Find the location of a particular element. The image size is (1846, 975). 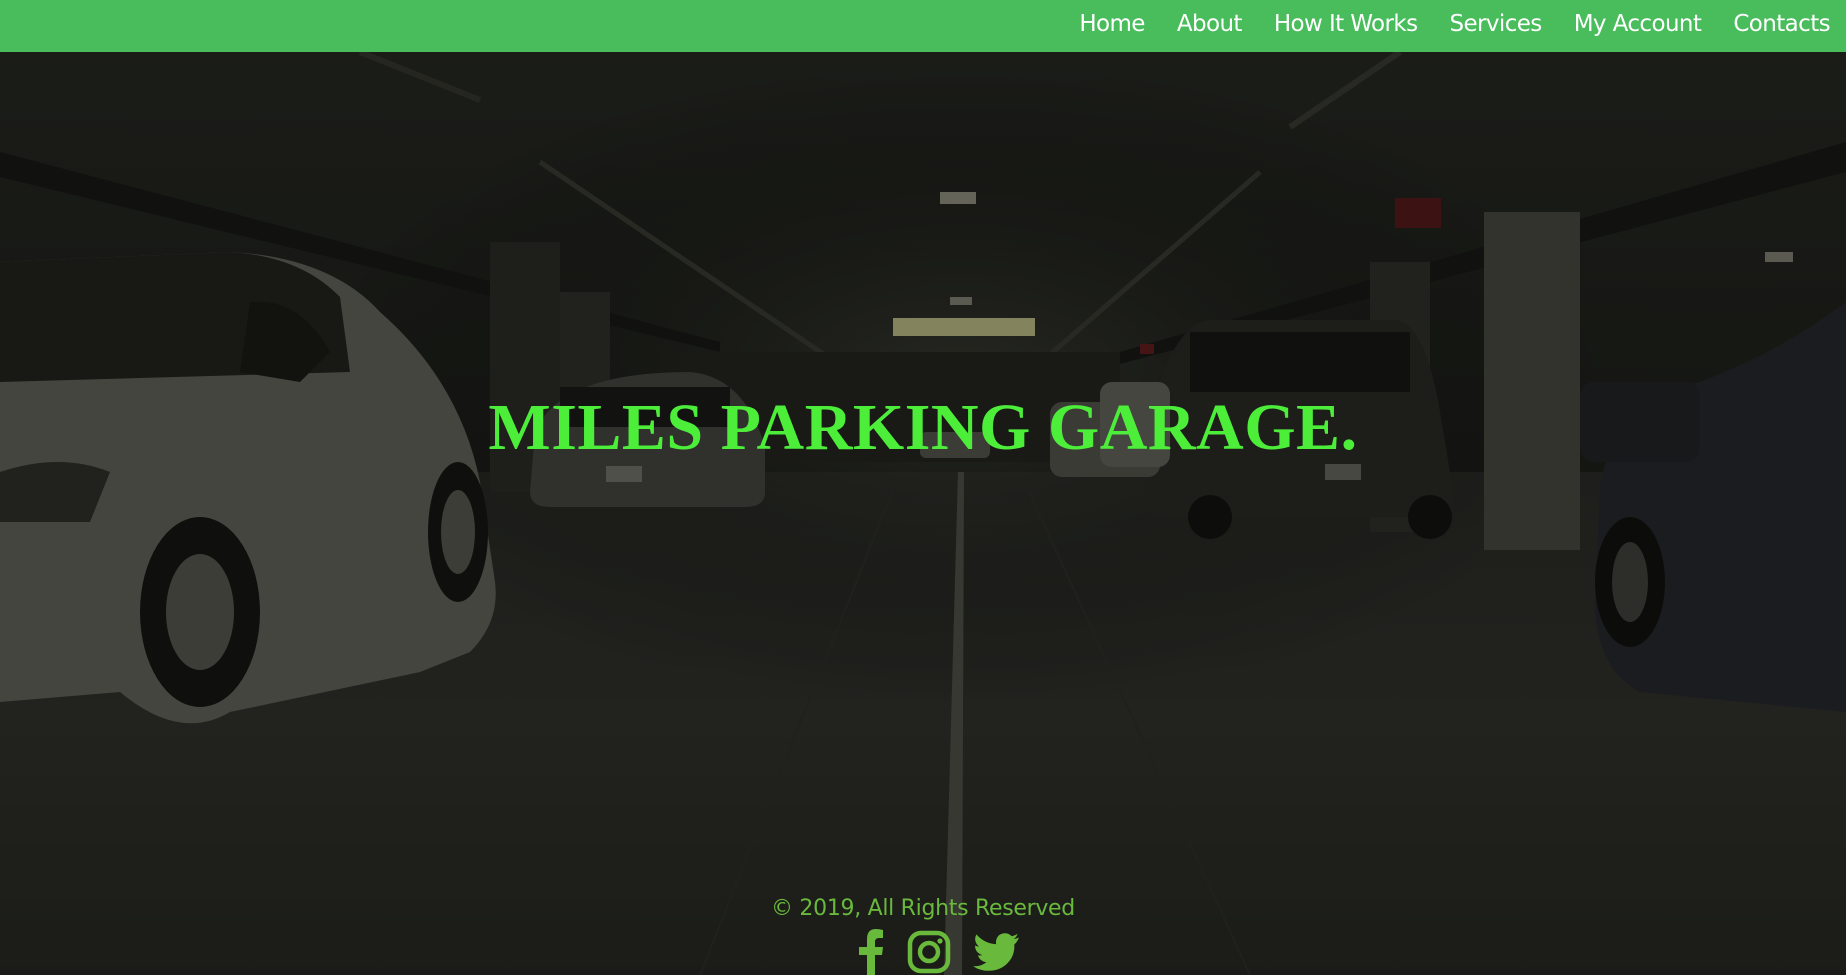

nav-link-how-it-works: How It Works is located at coordinates (1346, 24).